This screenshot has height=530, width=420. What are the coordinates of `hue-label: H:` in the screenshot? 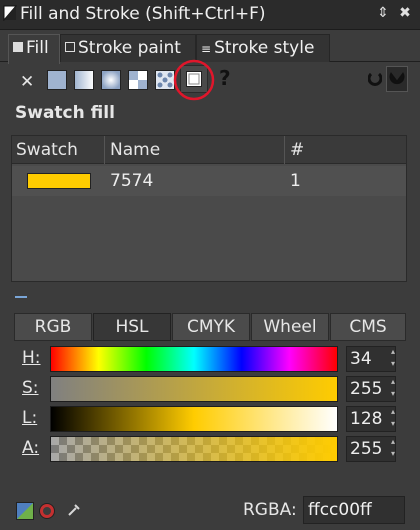 It's located at (31, 358).